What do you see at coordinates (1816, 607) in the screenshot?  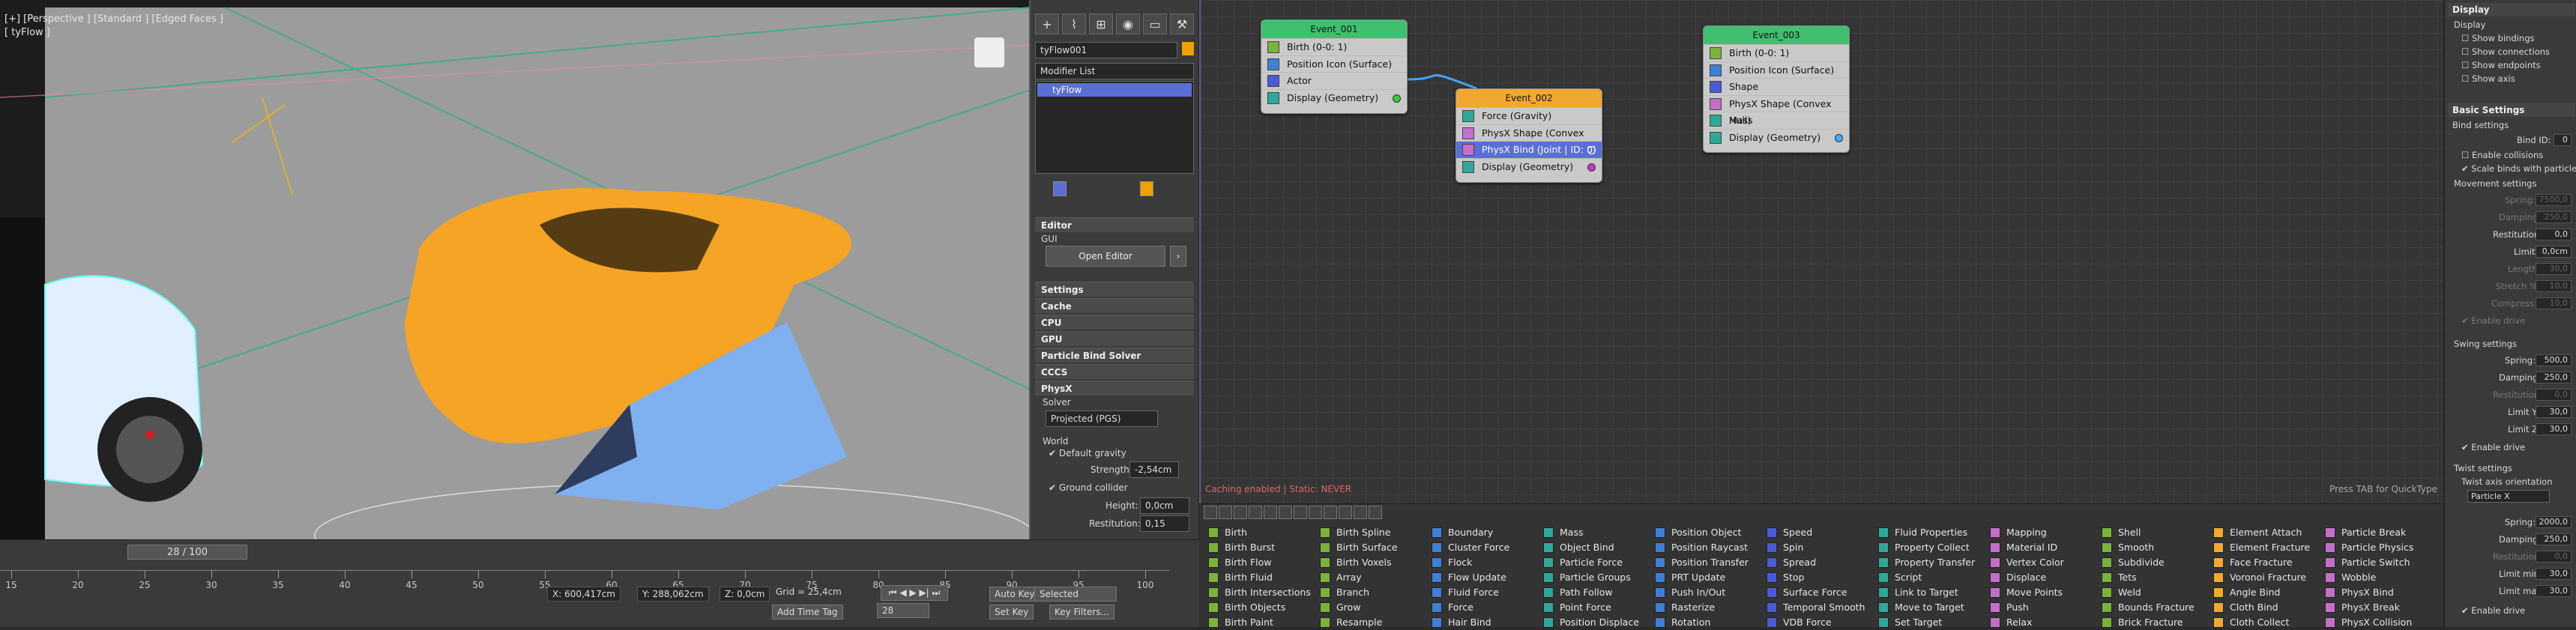 I see `operator-item: Temporal Smooth` at bounding box center [1816, 607].